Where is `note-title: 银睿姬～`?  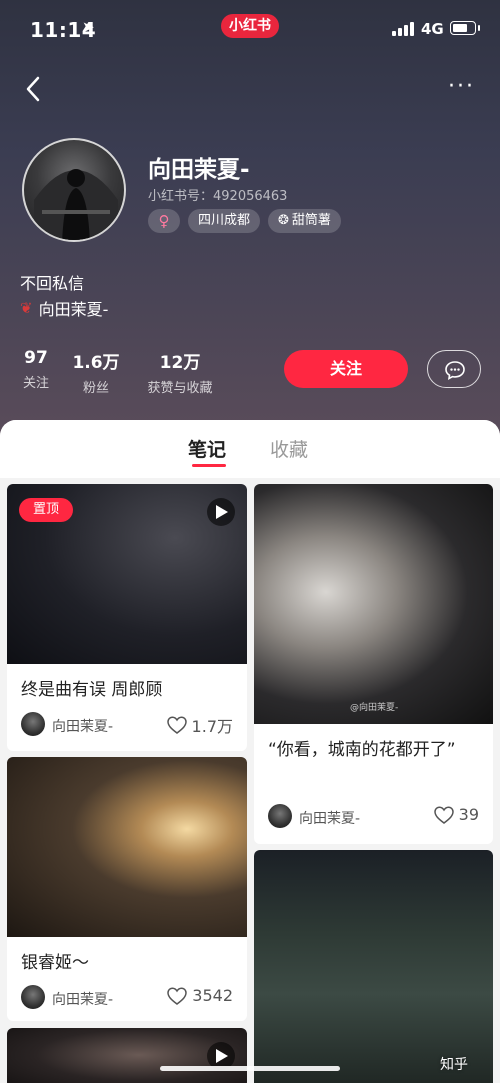 note-title: 银睿姬～ is located at coordinates (55, 963).